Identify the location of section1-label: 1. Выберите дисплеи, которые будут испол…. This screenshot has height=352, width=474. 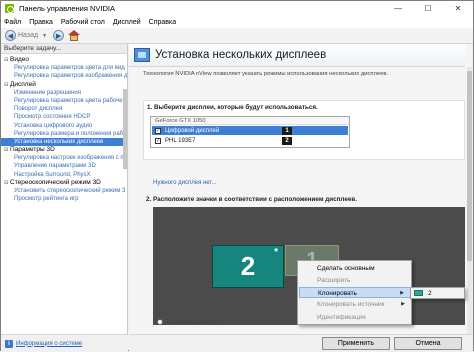
(232, 107).